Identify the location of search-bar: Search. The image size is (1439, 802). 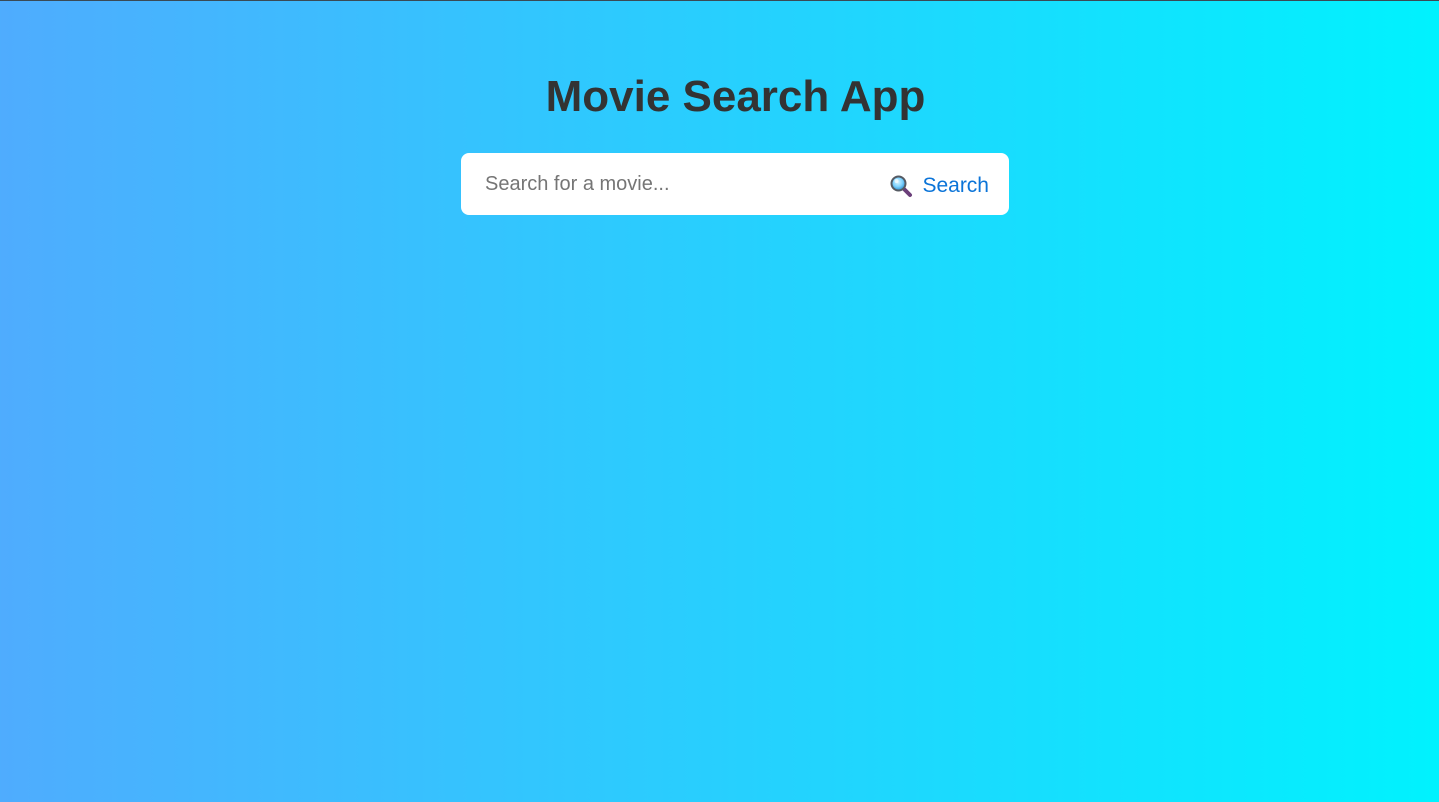
(735, 184).